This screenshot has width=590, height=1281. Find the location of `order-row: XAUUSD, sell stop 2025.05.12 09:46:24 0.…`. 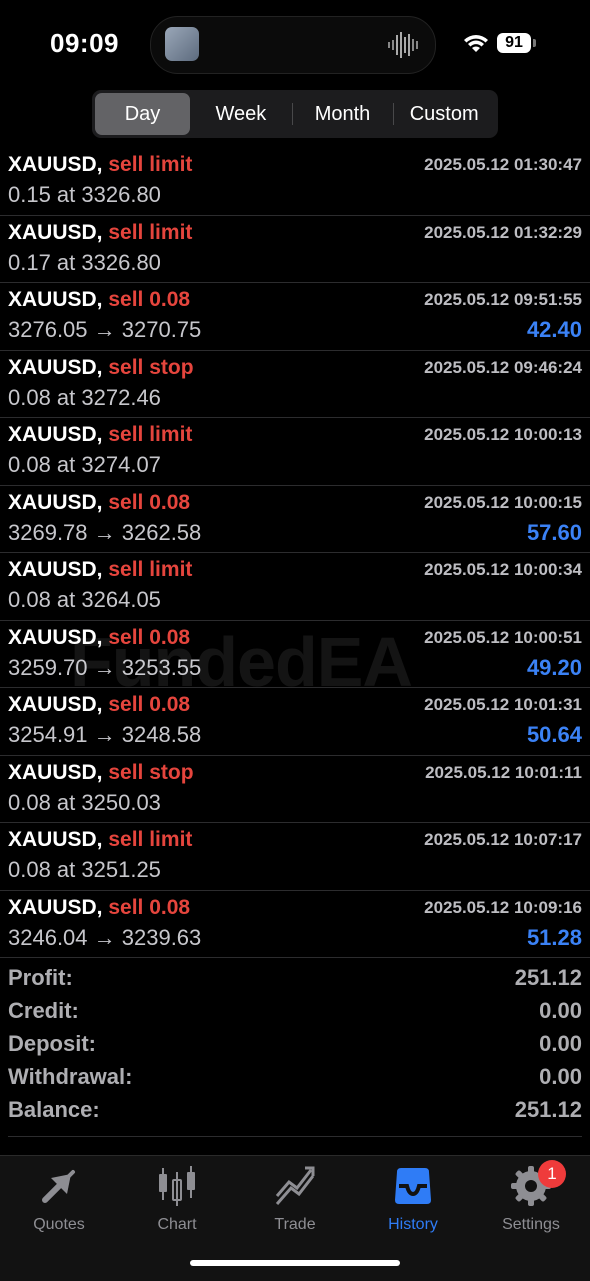

order-row: XAUUSD, sell stop 2025.05.12 09:46:24 0.… is located at coordinates (295, 384).